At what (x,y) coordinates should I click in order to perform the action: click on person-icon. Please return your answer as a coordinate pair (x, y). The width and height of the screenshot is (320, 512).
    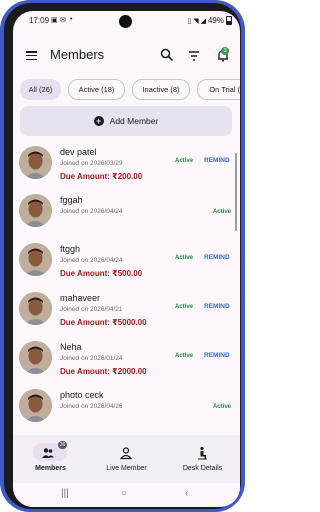
    Looking at the image, I should click on (126, 453).